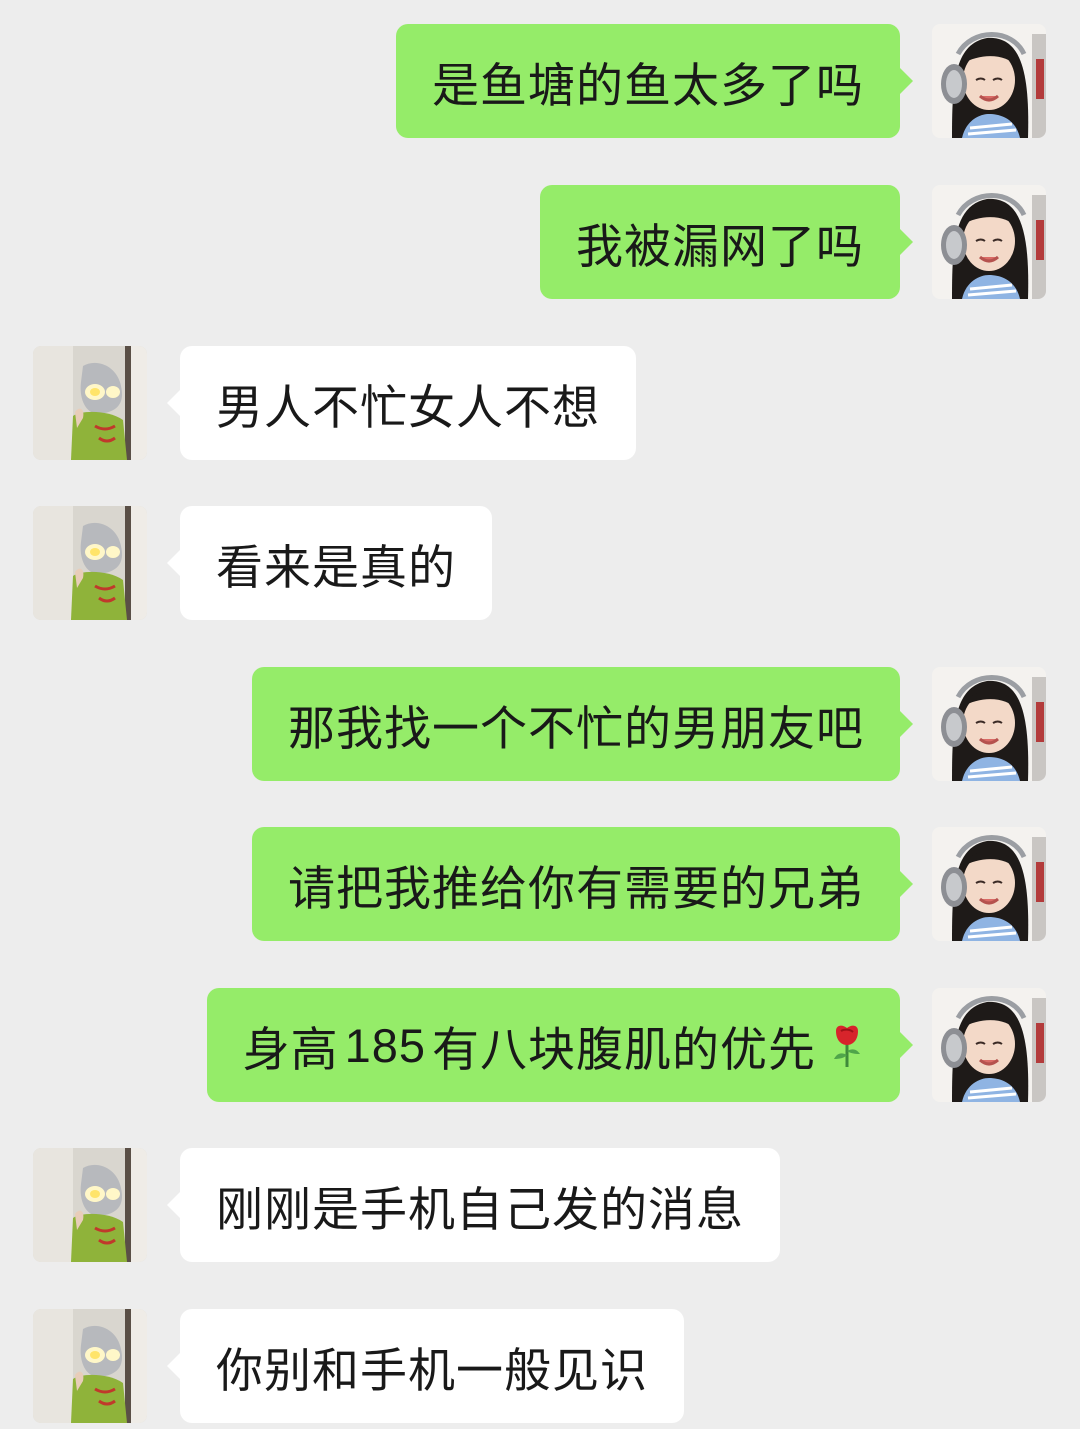 The height and width of the screenshot is (1429, 1080). What do you see at coordinates (385, 1045) in the screenshot?
I see `message-number: 185` at bounding box center [385, 1045].